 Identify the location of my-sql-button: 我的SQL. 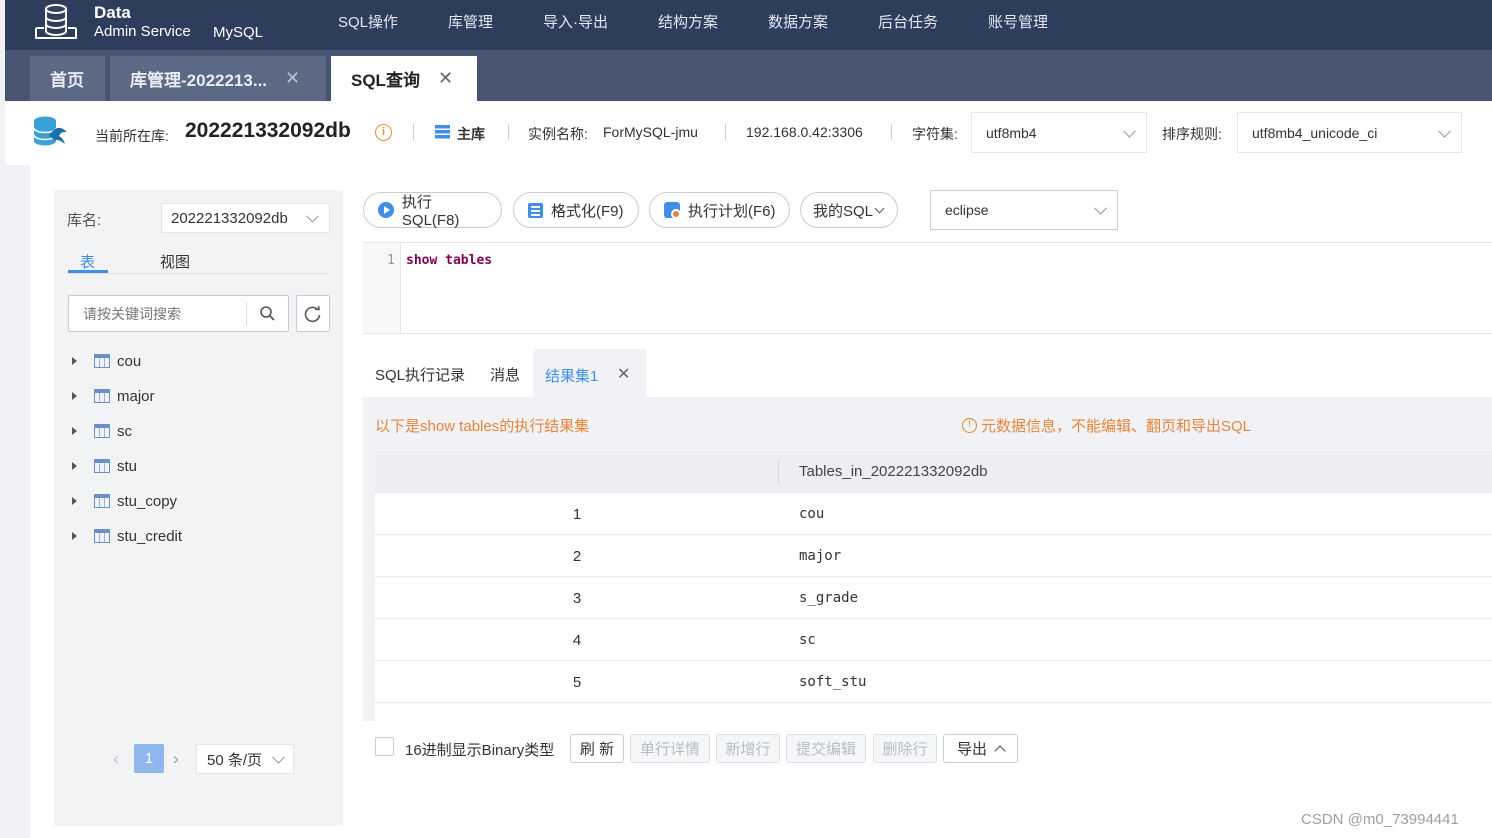
(849, 210).